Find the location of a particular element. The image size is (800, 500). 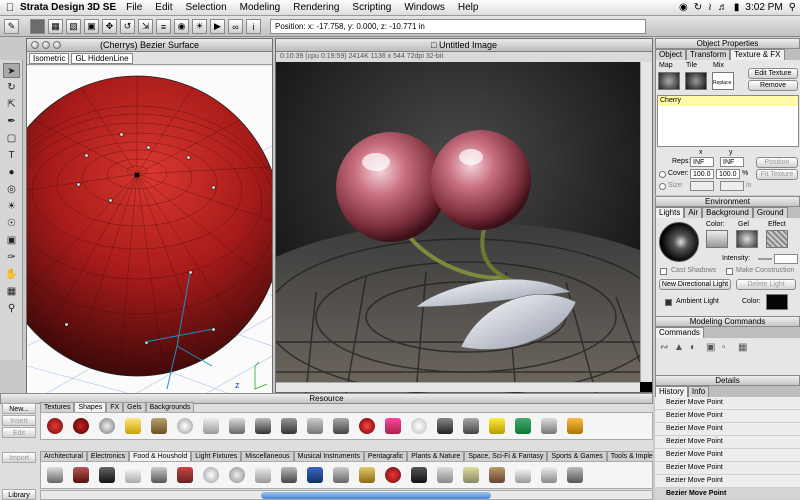

zoom-tool-icon: ⚲ is located at coordinates (11, 308).